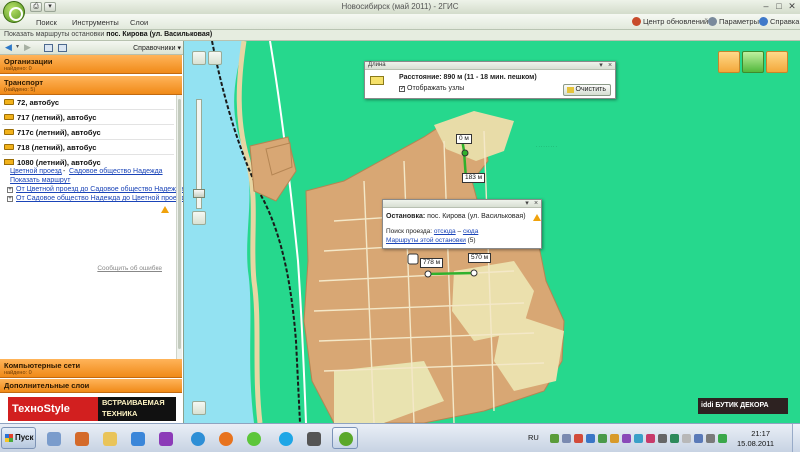  I want to click on show-desktop-button, so click(796, 438).